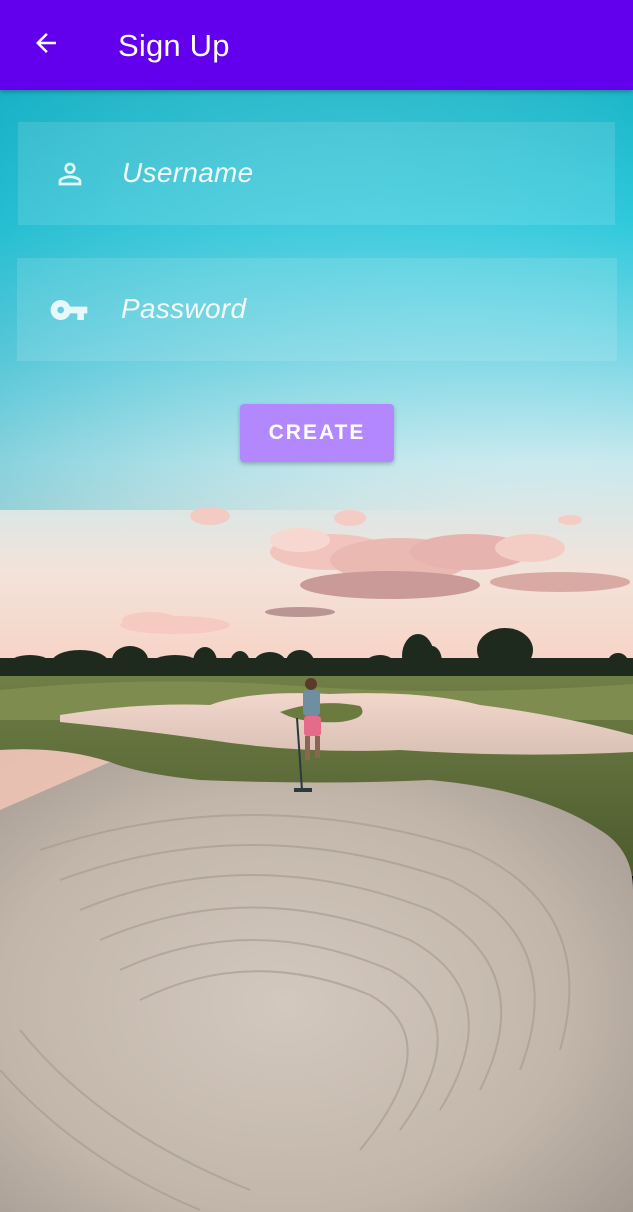 The image size is (633, 1212). What do you see at coordinates (317, 309) in the screenshot?
I see `password-field: Password` at bounding box center [317, 309].